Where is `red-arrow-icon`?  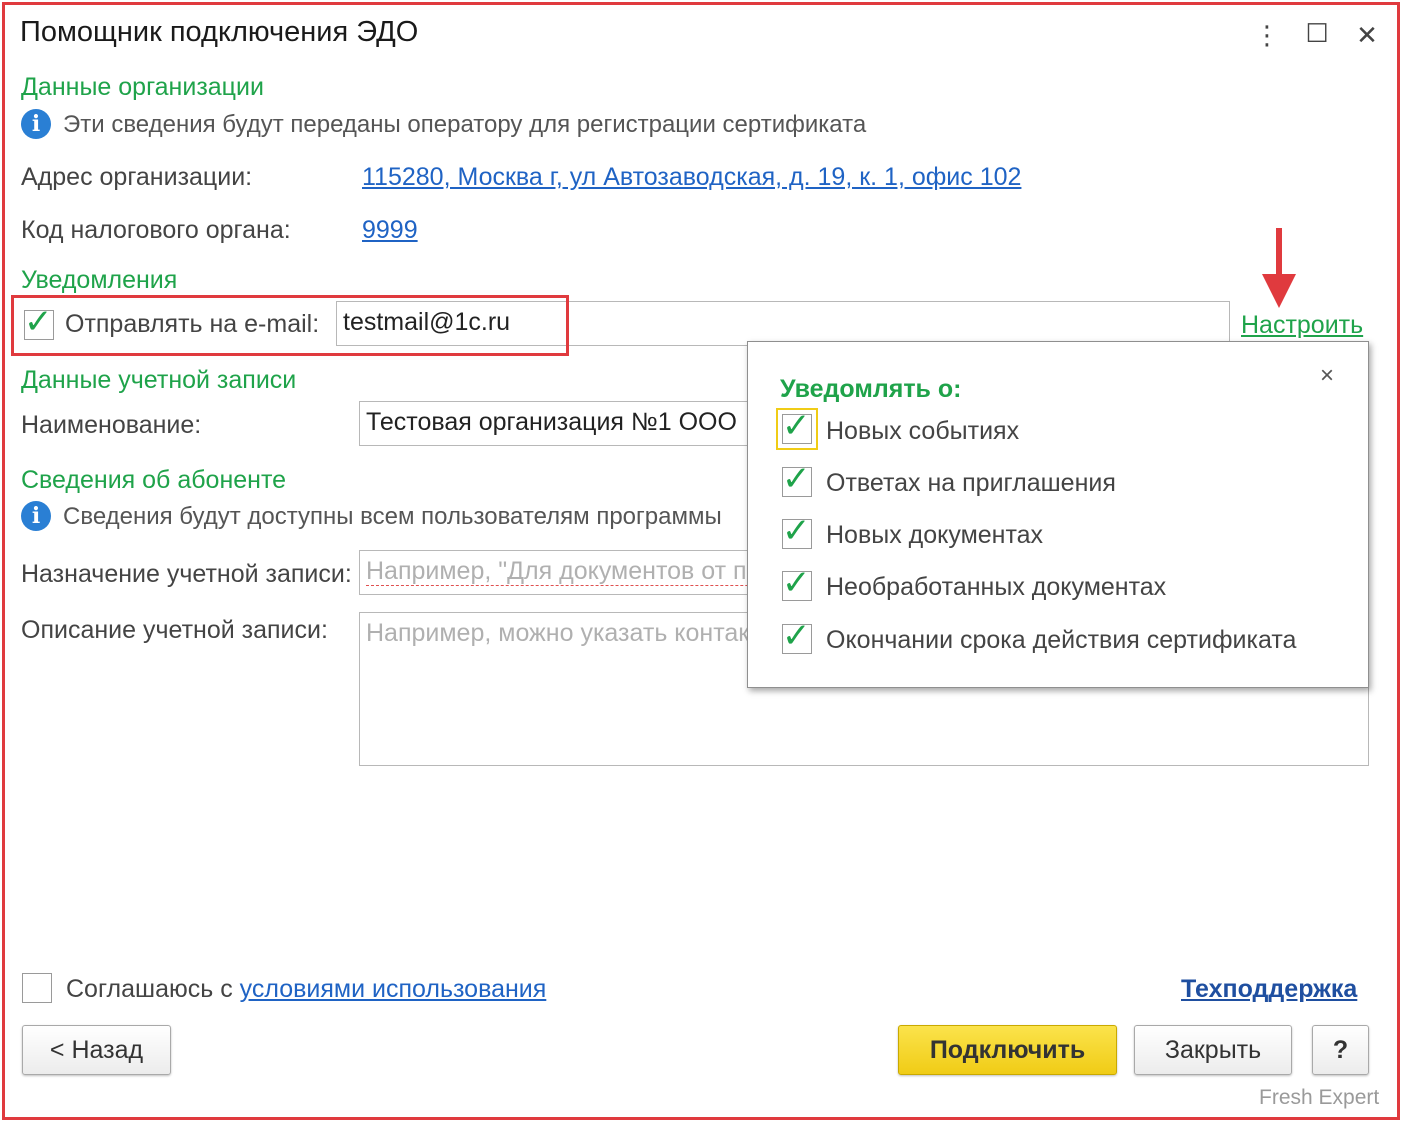 red-arrow-icon is located at coordinates (1279, 269).